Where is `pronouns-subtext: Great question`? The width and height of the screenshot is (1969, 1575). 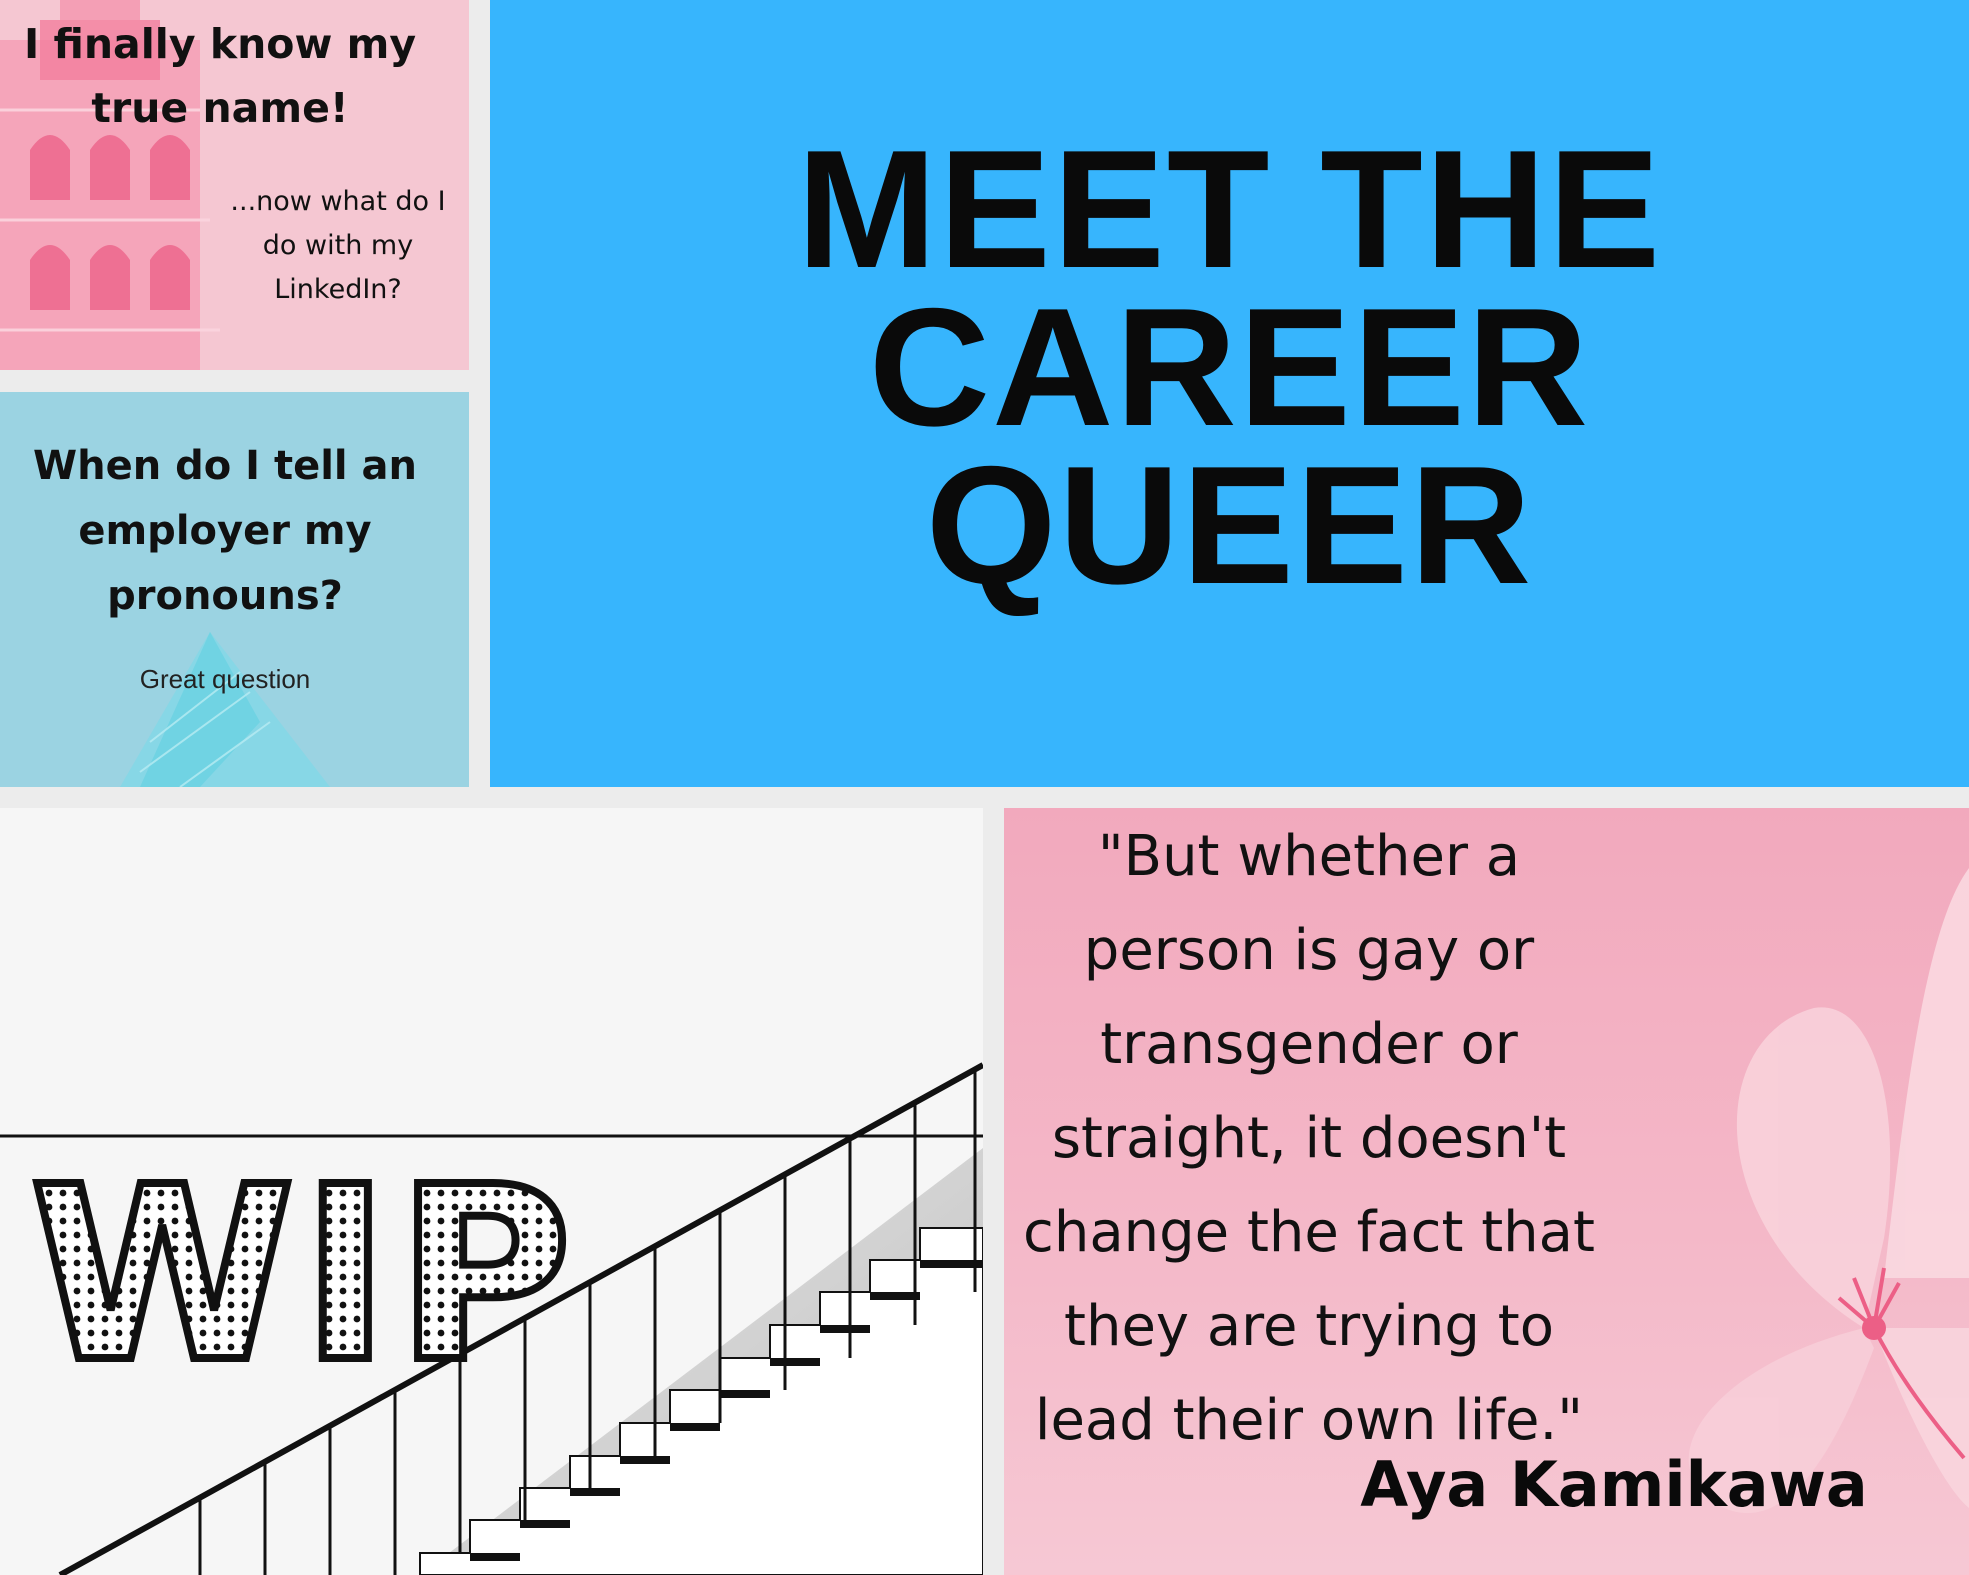
pronouns-subtext: Great question is located at coordinates (225, 679).